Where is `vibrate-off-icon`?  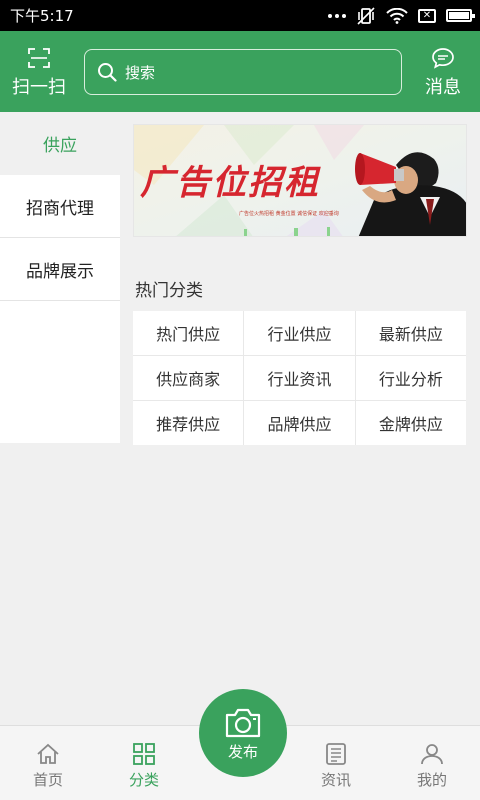 vibrate-off-icon is located at coordinates (366, 15).